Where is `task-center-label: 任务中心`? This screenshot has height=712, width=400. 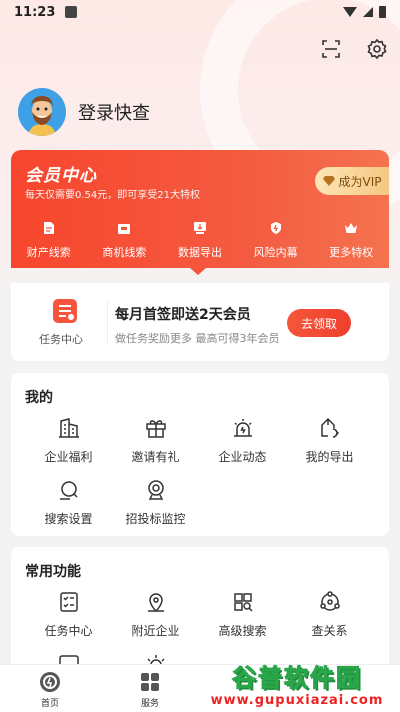
task-center-label: 任务中心 is located at coordinates (61, 339).